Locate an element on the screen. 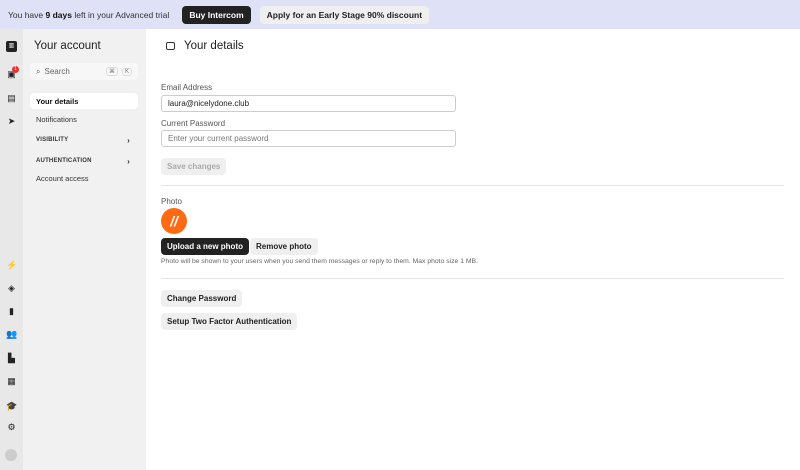 The height and width of the screenshot is (470, 800). toggle-sidebar-icon is located at coordinates (170, 46).